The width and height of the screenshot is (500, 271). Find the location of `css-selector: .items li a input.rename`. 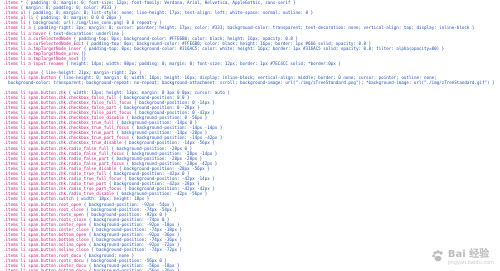

css-selector: .items li a input.rename is located at coordinates (35, 64).